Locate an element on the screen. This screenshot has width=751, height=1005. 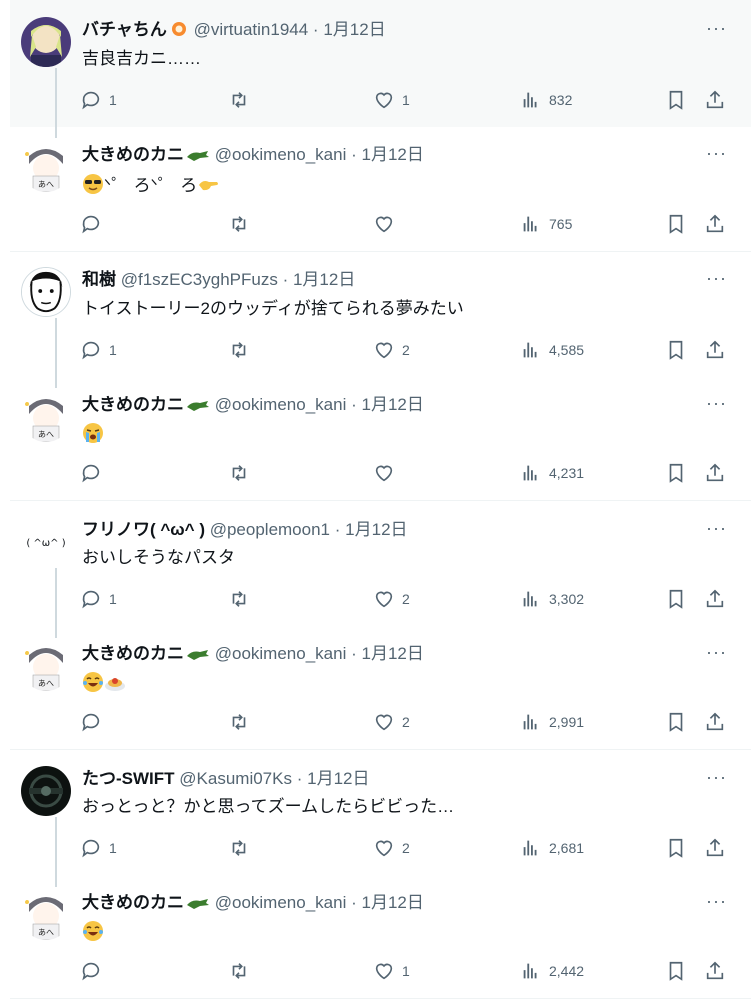
views-button: 2,442 is located at coordinates (552, 971).